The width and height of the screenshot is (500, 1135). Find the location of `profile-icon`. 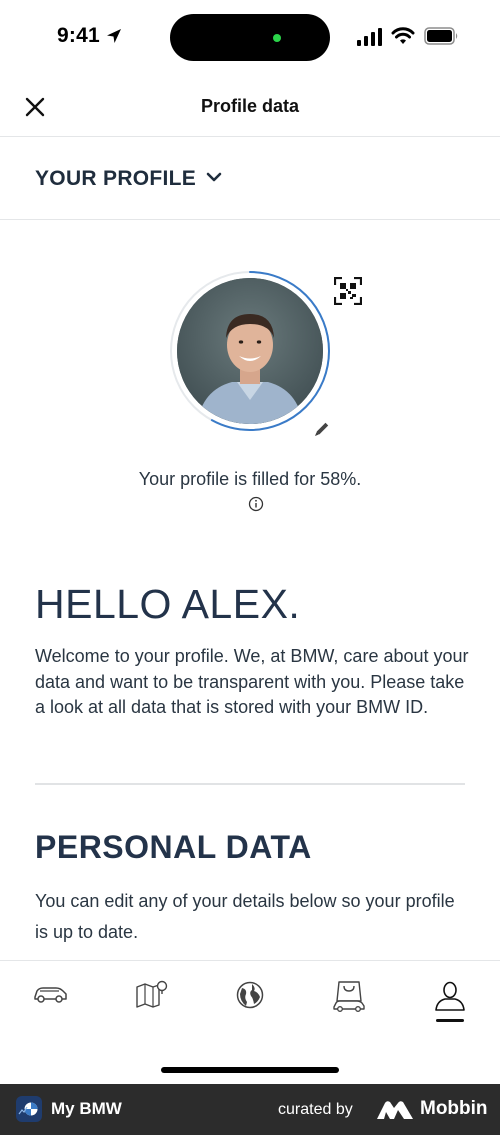

profile-icon is located at coordinates (450, 996).